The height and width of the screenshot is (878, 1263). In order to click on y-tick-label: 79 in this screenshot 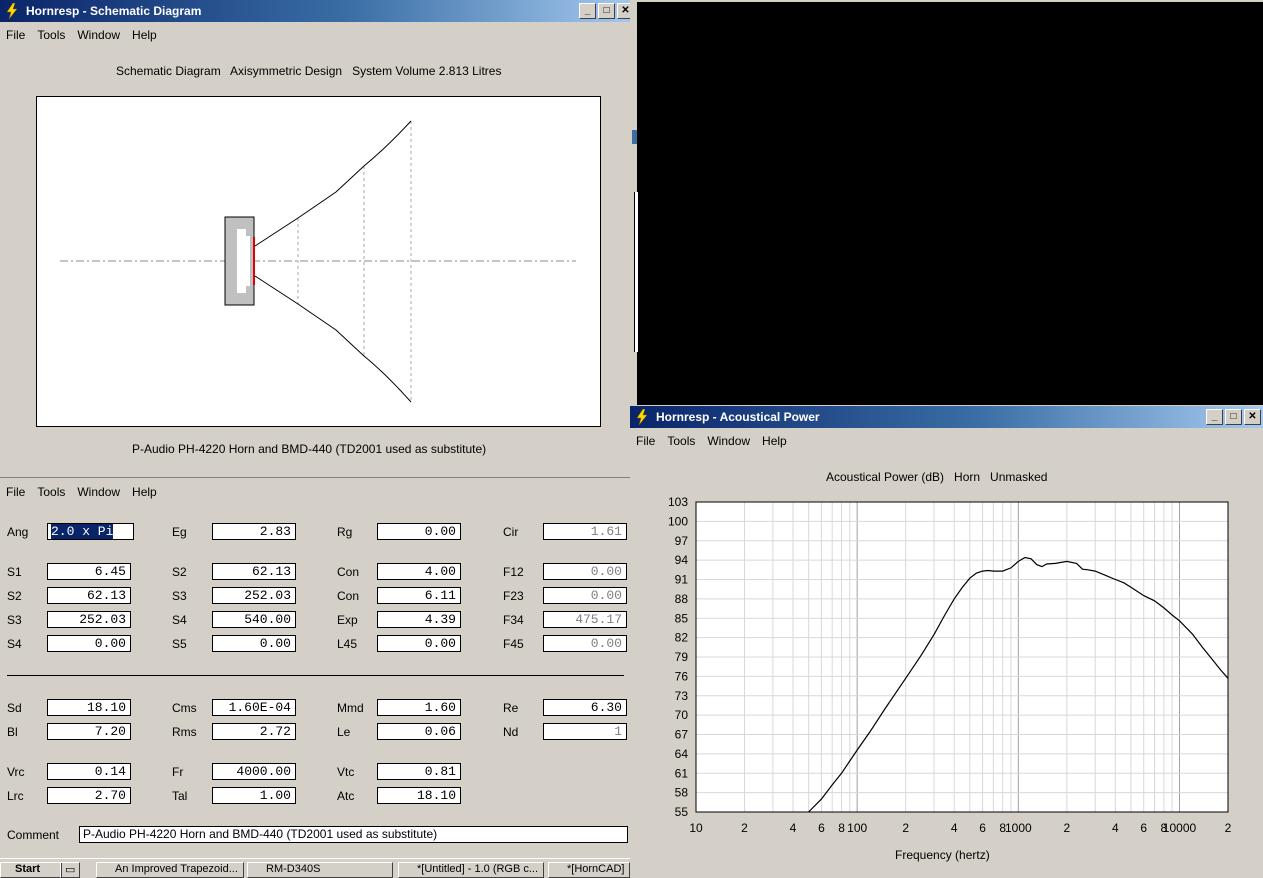, I will do `click(682, 657)`.